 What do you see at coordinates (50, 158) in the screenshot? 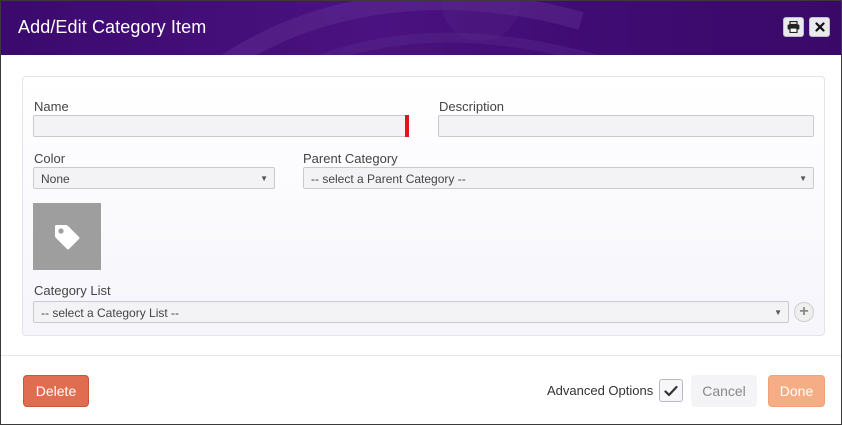
I see `color-label: Color` at bounding box center [50, 158].